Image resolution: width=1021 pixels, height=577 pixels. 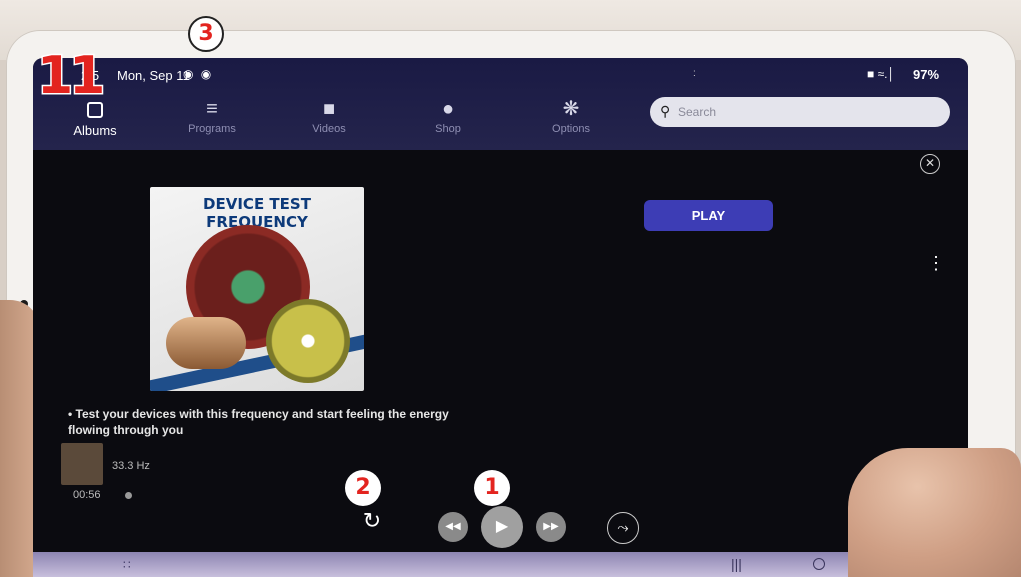 What do you see at coordinates (128, 495) in the screenshot?
I see `seek-handle` at bounding box center [128, 495].